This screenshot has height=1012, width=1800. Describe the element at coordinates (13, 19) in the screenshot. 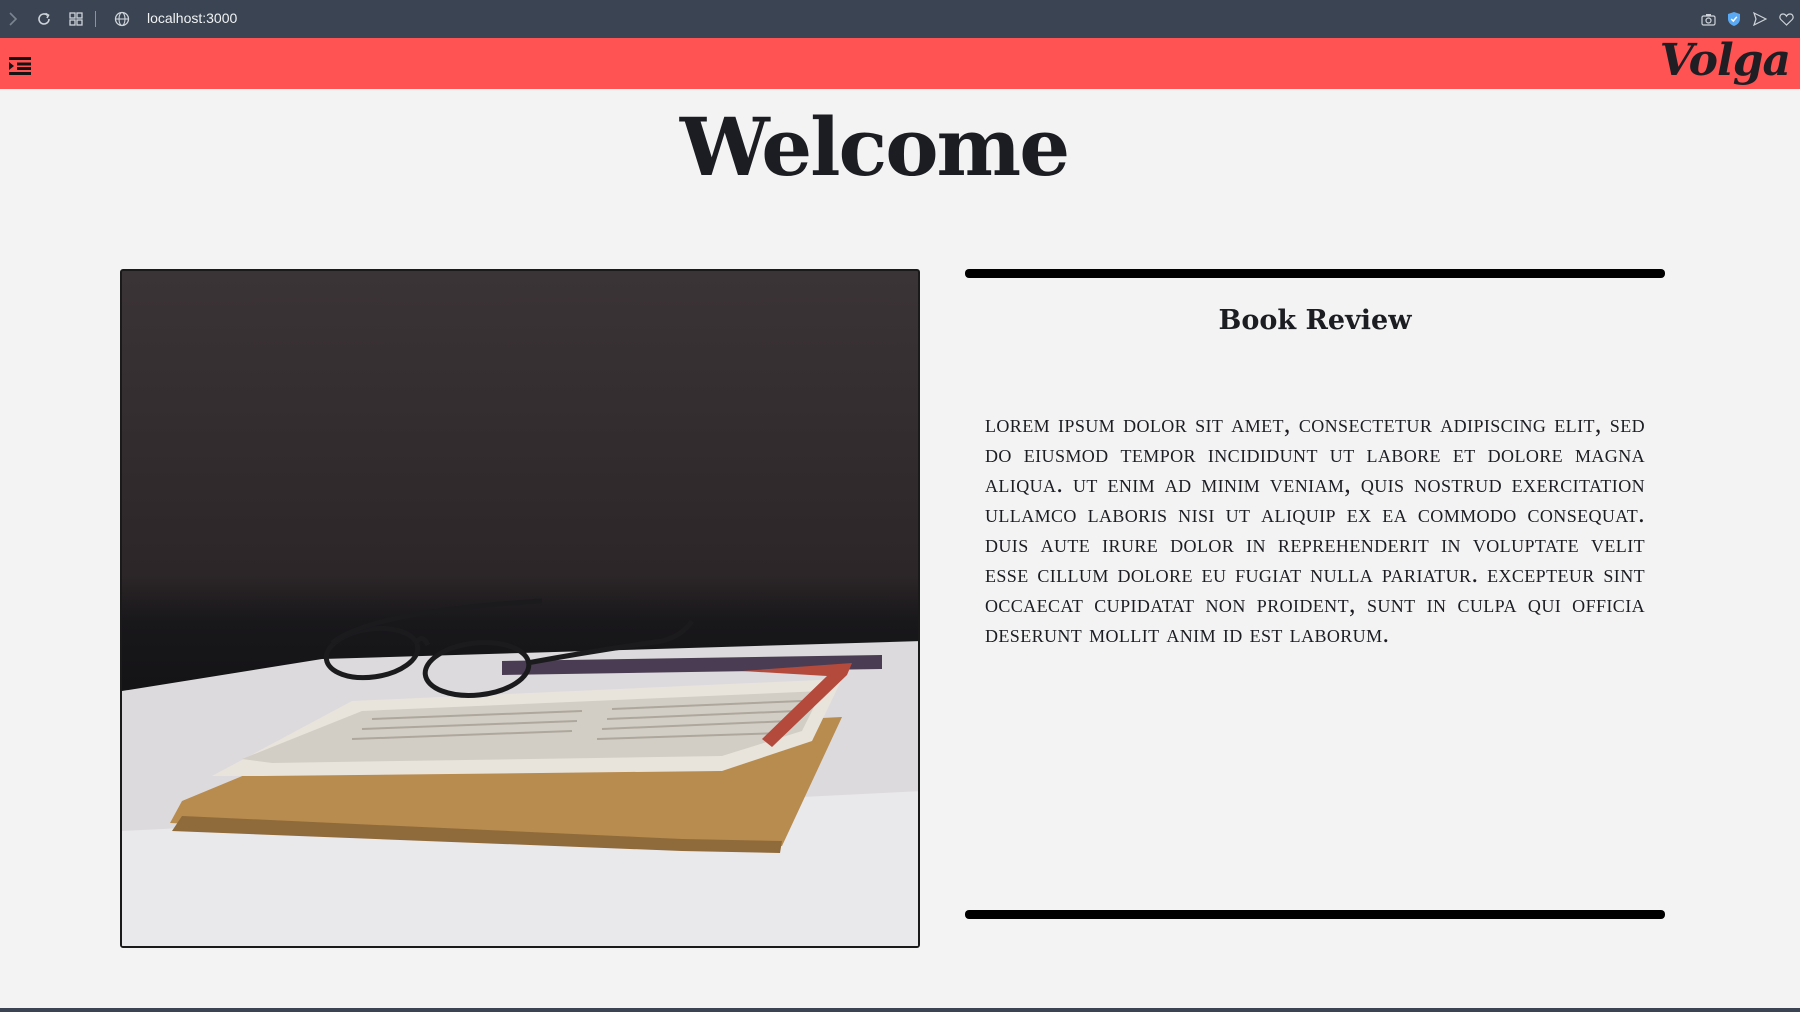

I see `forward-icon` at that location.